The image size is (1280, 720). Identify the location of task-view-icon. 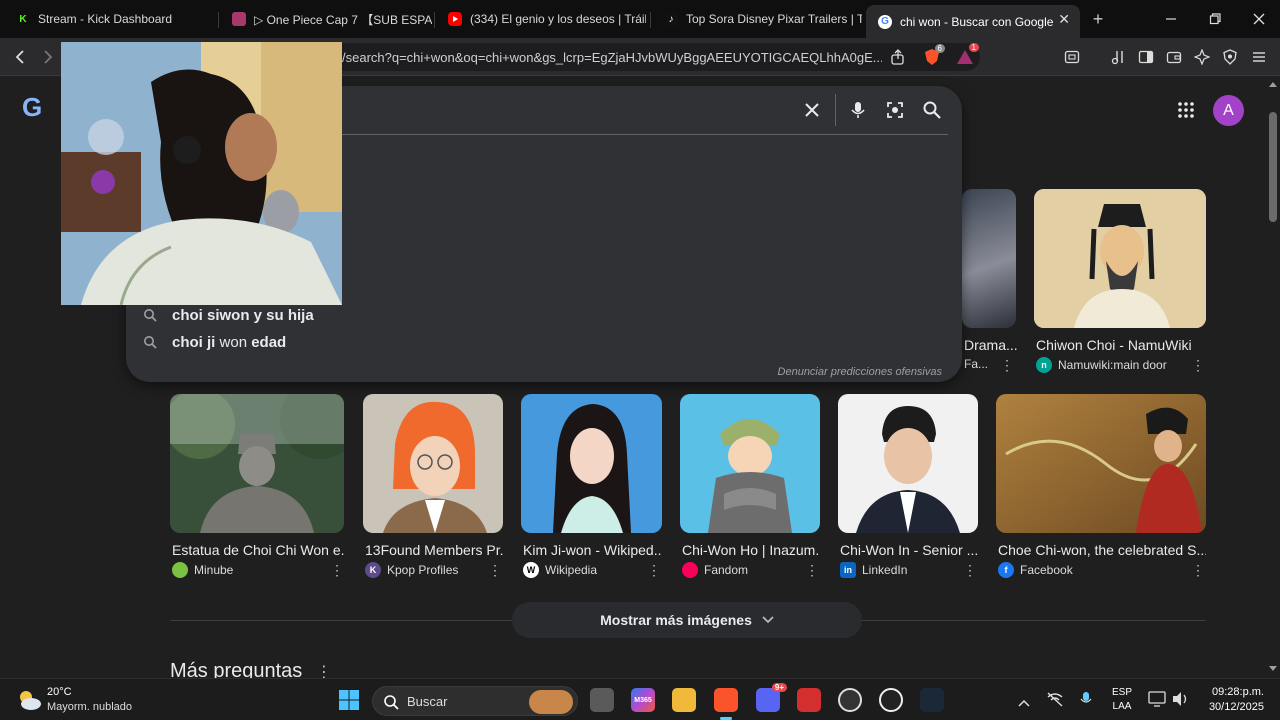
(602, 700).